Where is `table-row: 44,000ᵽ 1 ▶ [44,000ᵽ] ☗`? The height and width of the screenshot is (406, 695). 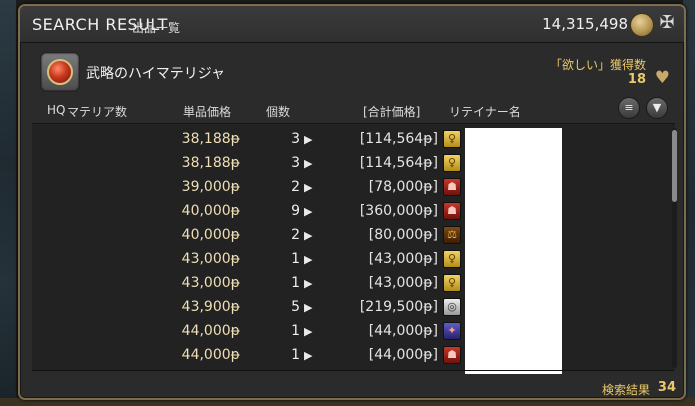
table-row: 44,000ᵽ 1 ▶ [44,000ᵽ] ☗ is located at coordinates (353, 356).